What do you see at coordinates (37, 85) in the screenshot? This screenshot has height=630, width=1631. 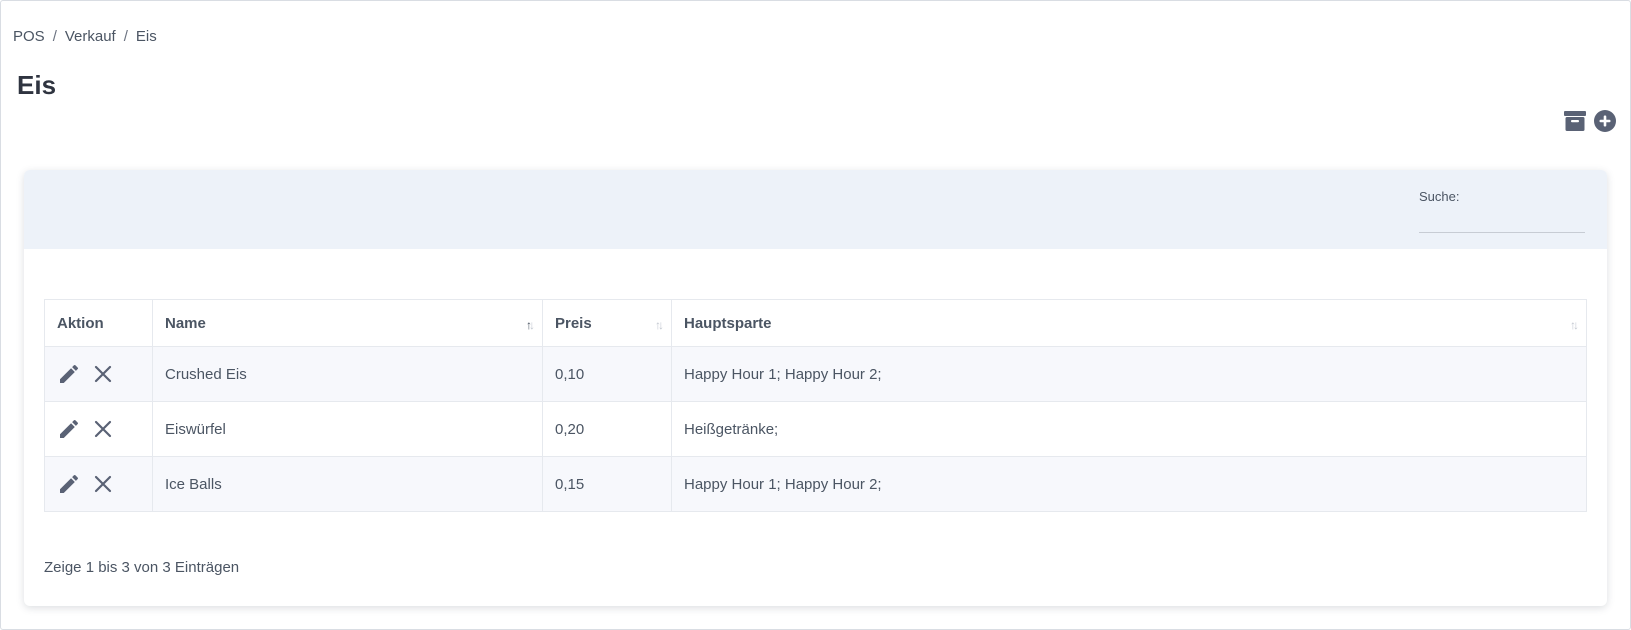 I see `page-title: Eis` at bounding box center [37, 85].